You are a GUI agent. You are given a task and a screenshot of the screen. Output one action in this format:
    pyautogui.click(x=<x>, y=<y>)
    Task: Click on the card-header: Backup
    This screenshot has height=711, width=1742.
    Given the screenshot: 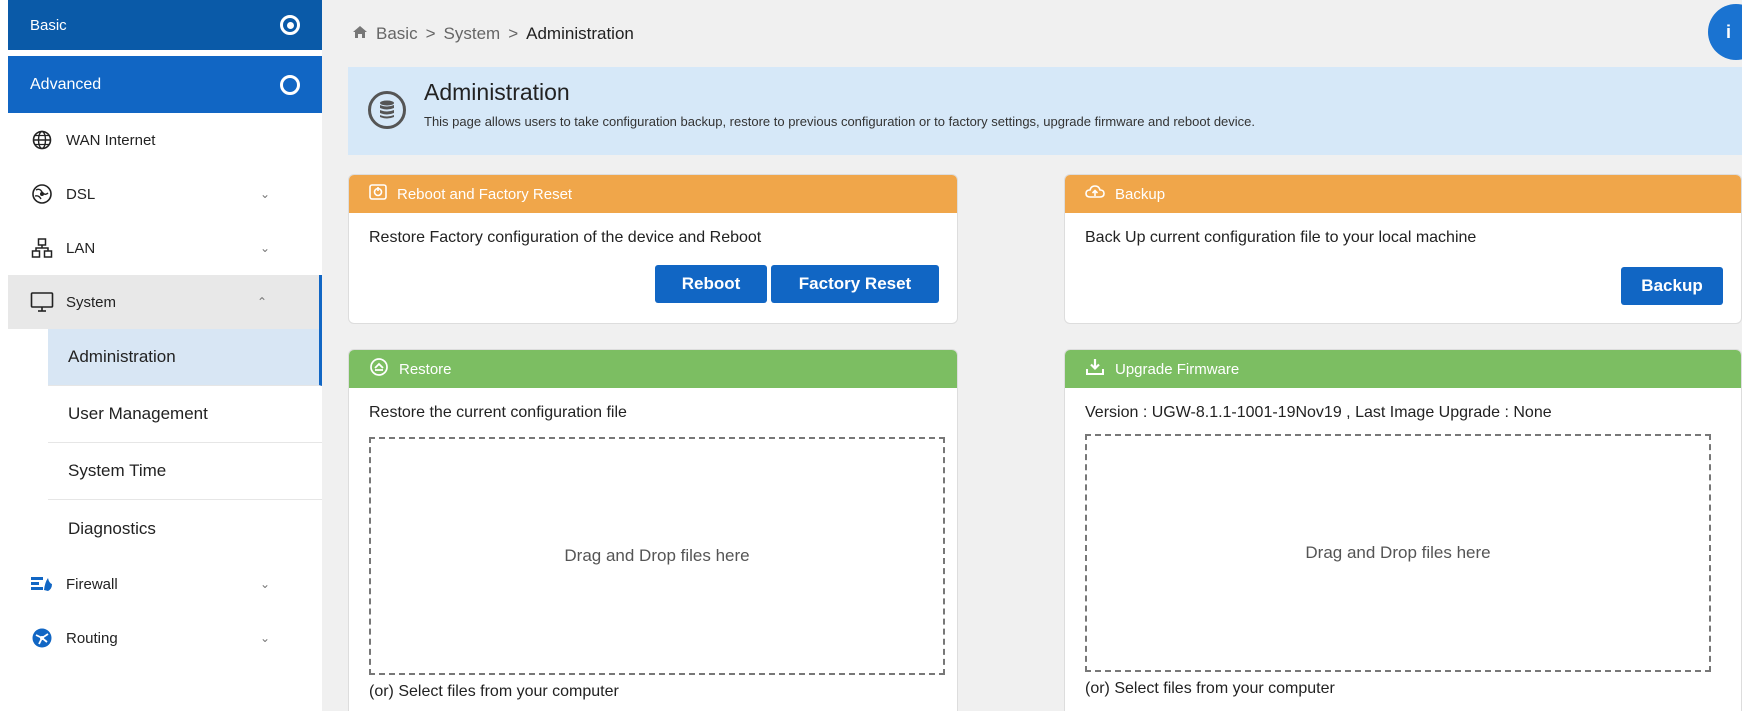 What is the action you would take?
    pyautogui.click(x=1403, y=194)
    